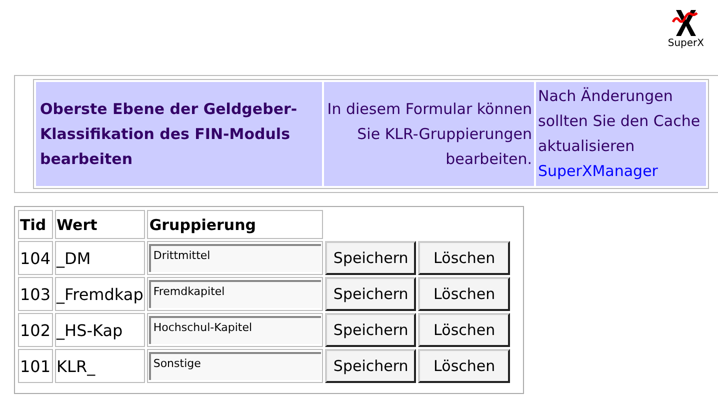  I want to click on table-cell: _HS-Kap, so click(100, 330).